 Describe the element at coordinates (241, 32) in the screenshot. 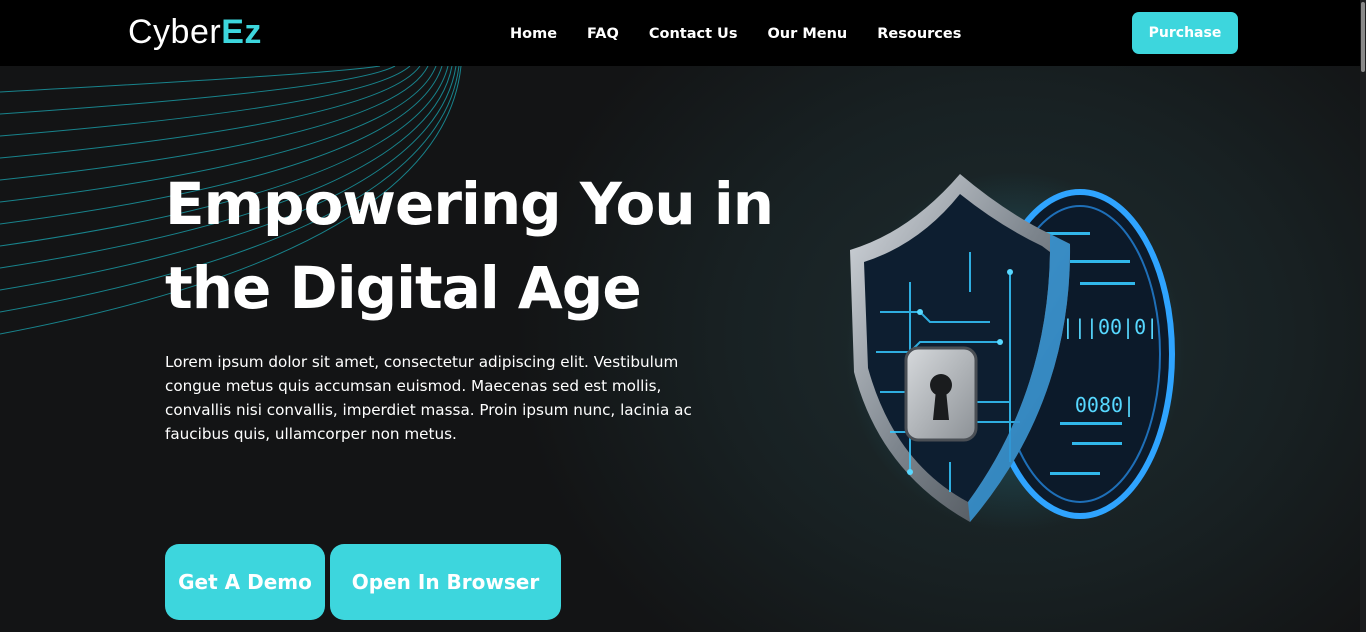

I see `logo-text-ez: Ez` at that location.